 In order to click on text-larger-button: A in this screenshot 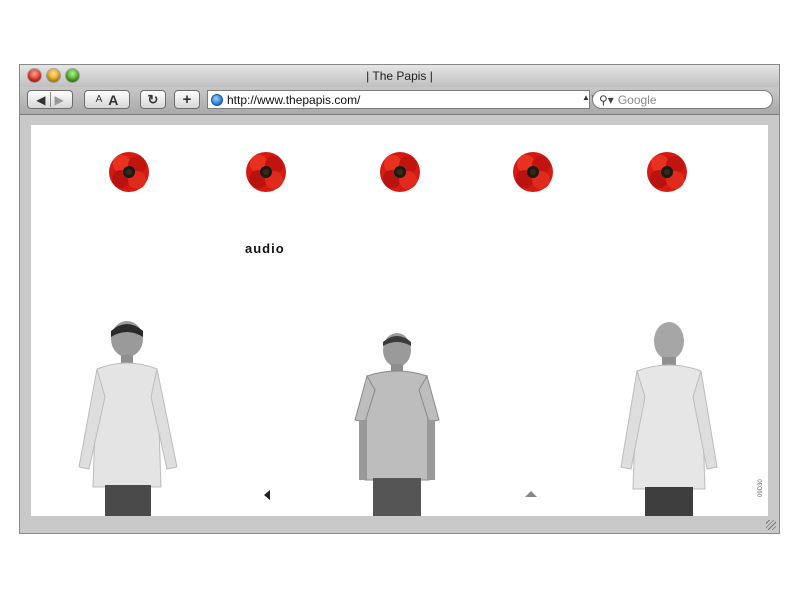, I will do `click(113, 100)`.